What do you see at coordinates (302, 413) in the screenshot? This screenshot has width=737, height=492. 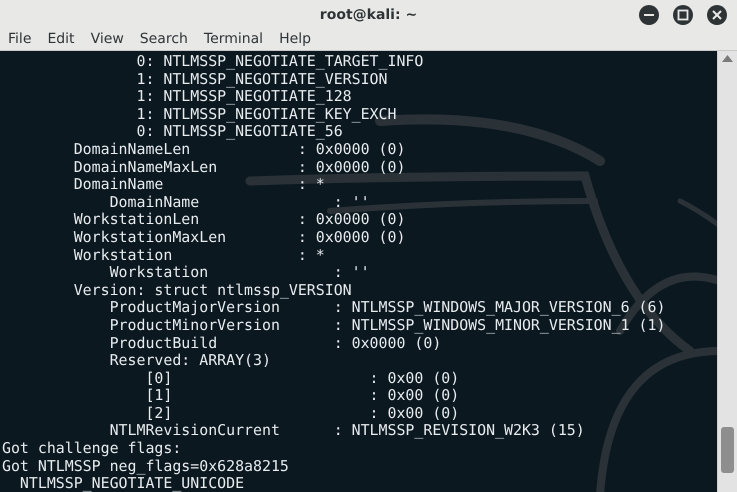 I see `terminal-line: [2] : 0x00 (0)` at bounding box center [302, 413].